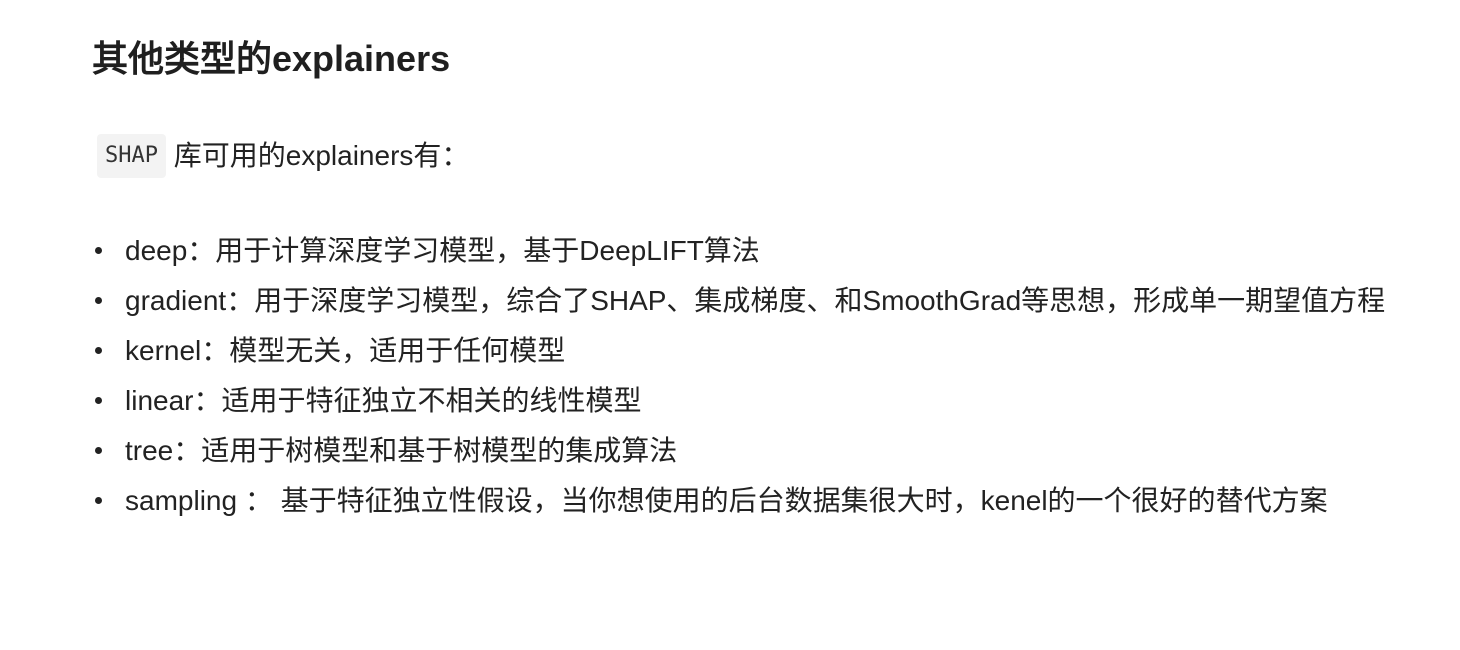 The height and width of the screenshot is (650, 1460). Describe the element at coordinates (159, 400) in the screenshot. I see `list-item-term: linear` at that location.